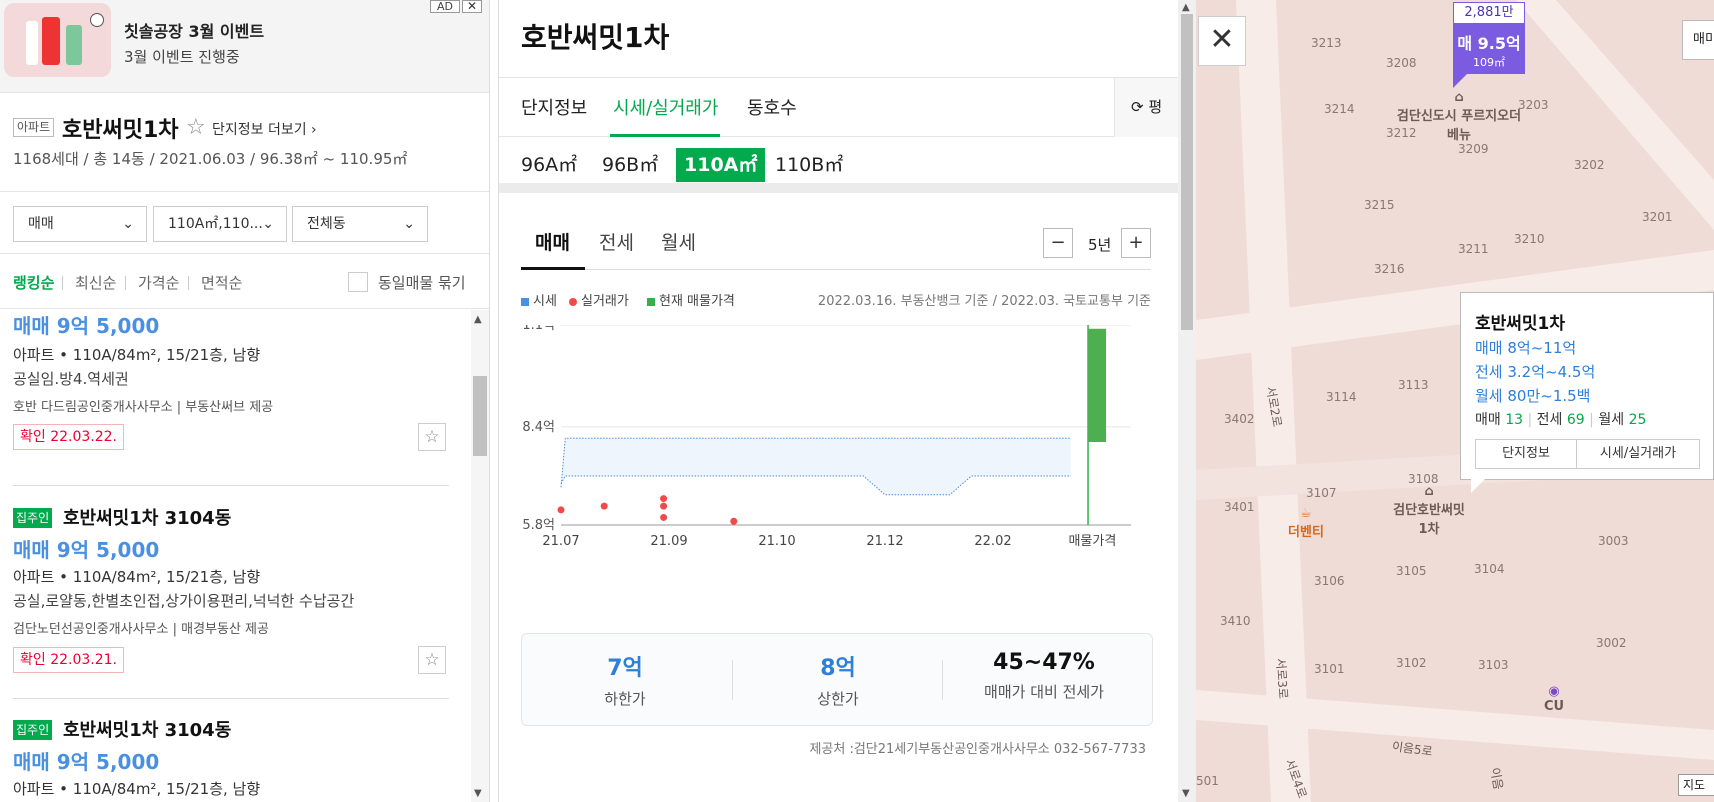 The height and width of the screenshot is (802, 1714). Describe the element at coordinates (1489, 62) in the screenshot. I see `pin-size: 109㎡` at that location.